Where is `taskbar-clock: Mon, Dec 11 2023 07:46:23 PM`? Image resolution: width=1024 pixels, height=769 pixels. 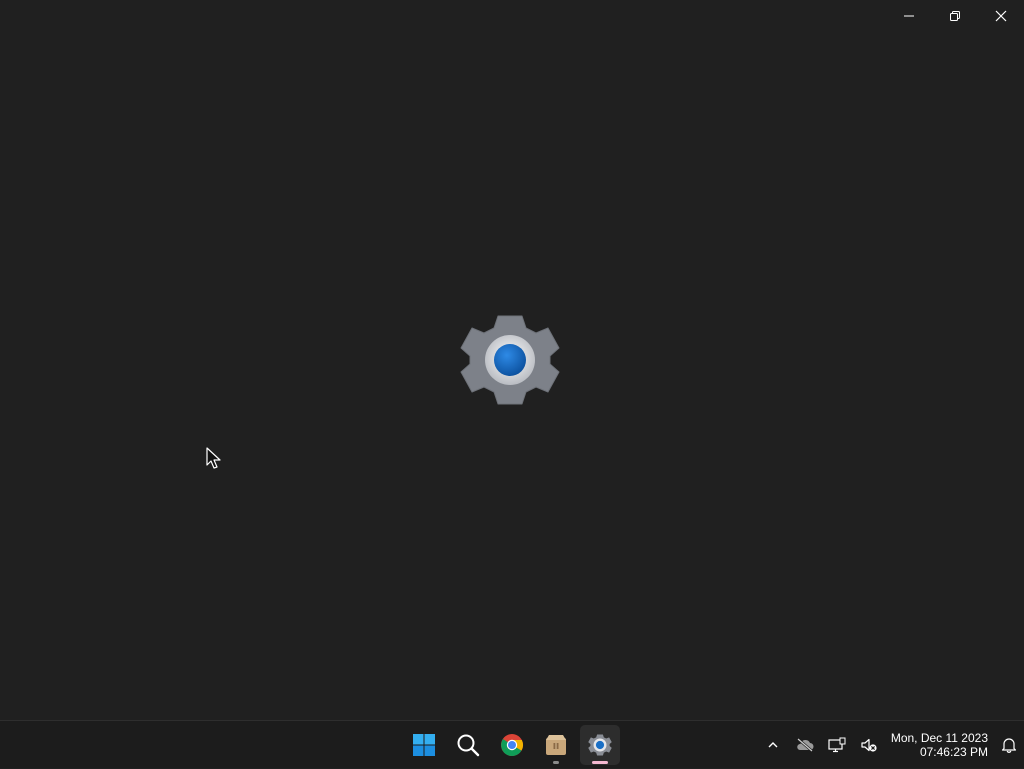 taskbar-clock: Mon, Dec 11 2023 07:46:23 PM is located at coordinates (939, 745).